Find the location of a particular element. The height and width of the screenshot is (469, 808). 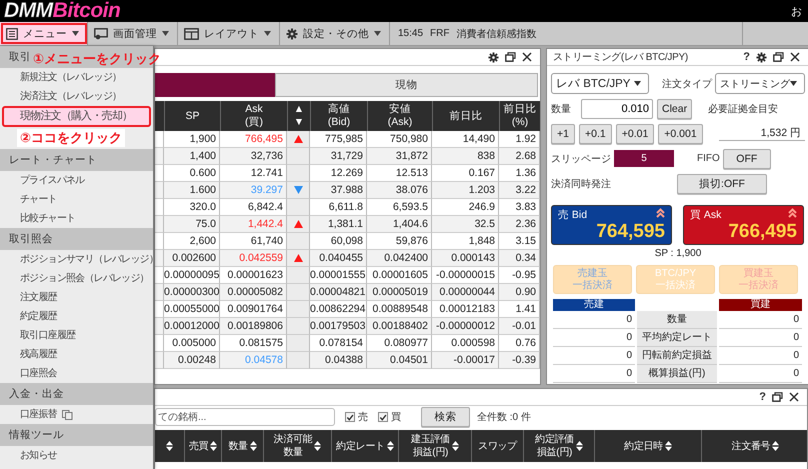

increment-button: +0.001 is located at coordinates (680, 134).